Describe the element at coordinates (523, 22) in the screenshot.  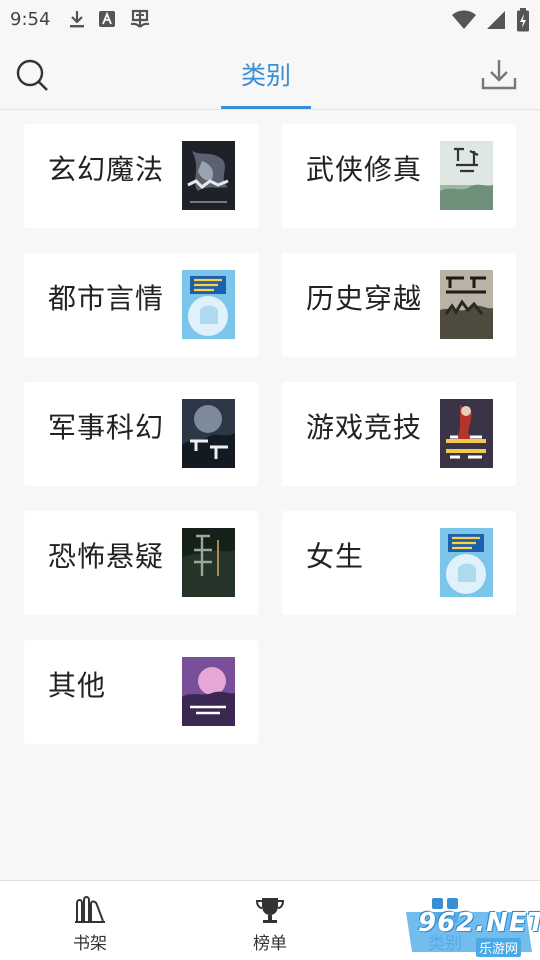
I see `battery-icon` at that location.